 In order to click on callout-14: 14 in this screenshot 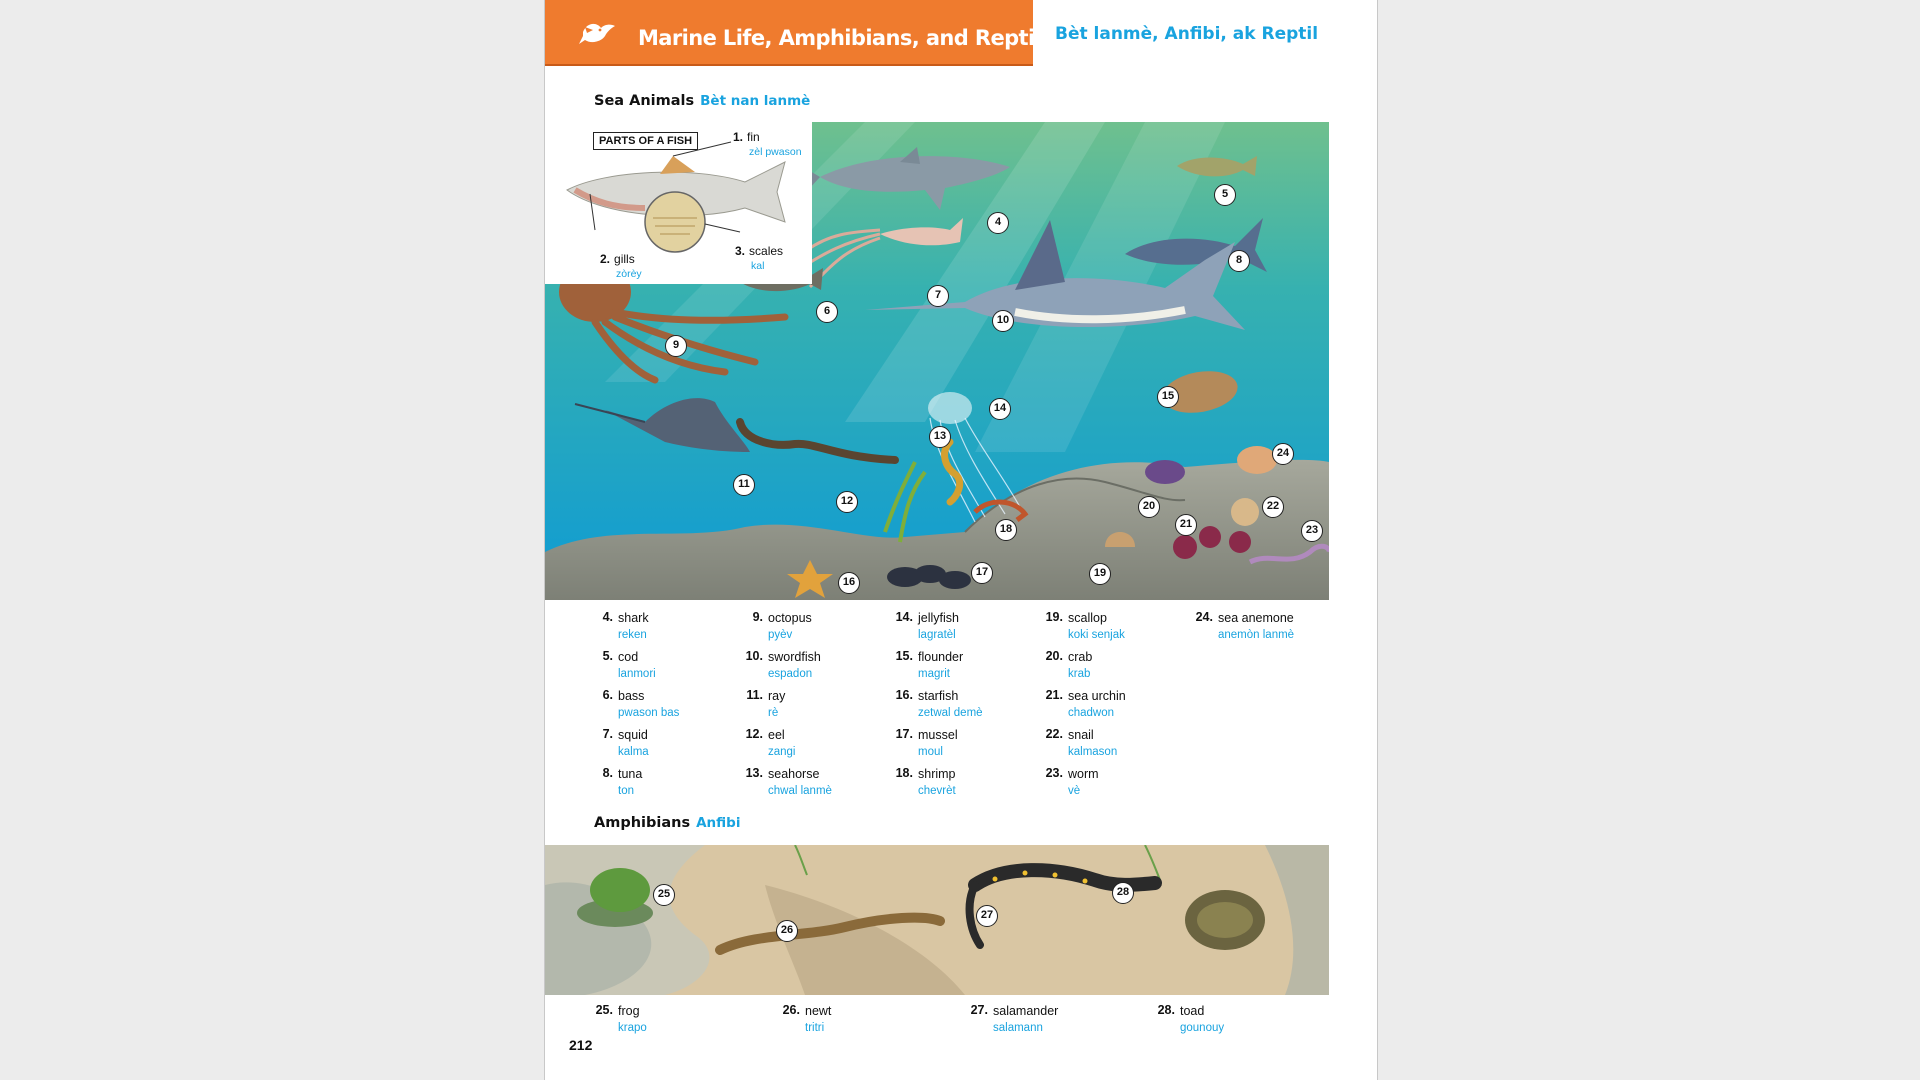, I will do `click(1000, 409)`.